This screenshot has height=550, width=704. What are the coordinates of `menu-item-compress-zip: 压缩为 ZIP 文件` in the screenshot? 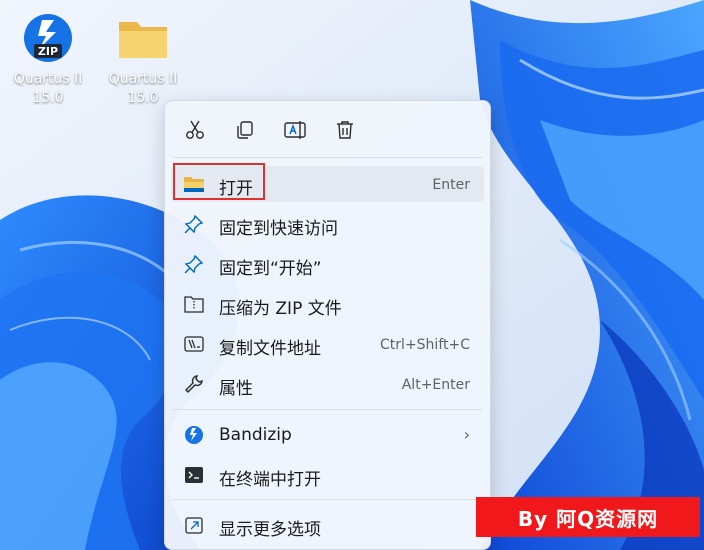 It's located at (327, 304).